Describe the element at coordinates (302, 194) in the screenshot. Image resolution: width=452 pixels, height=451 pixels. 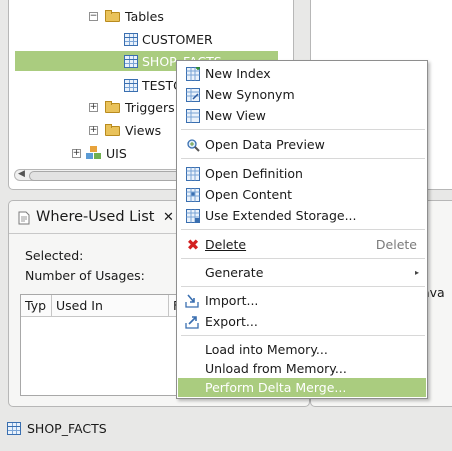
I see `menu-item-open-content: Open Content` at that location.